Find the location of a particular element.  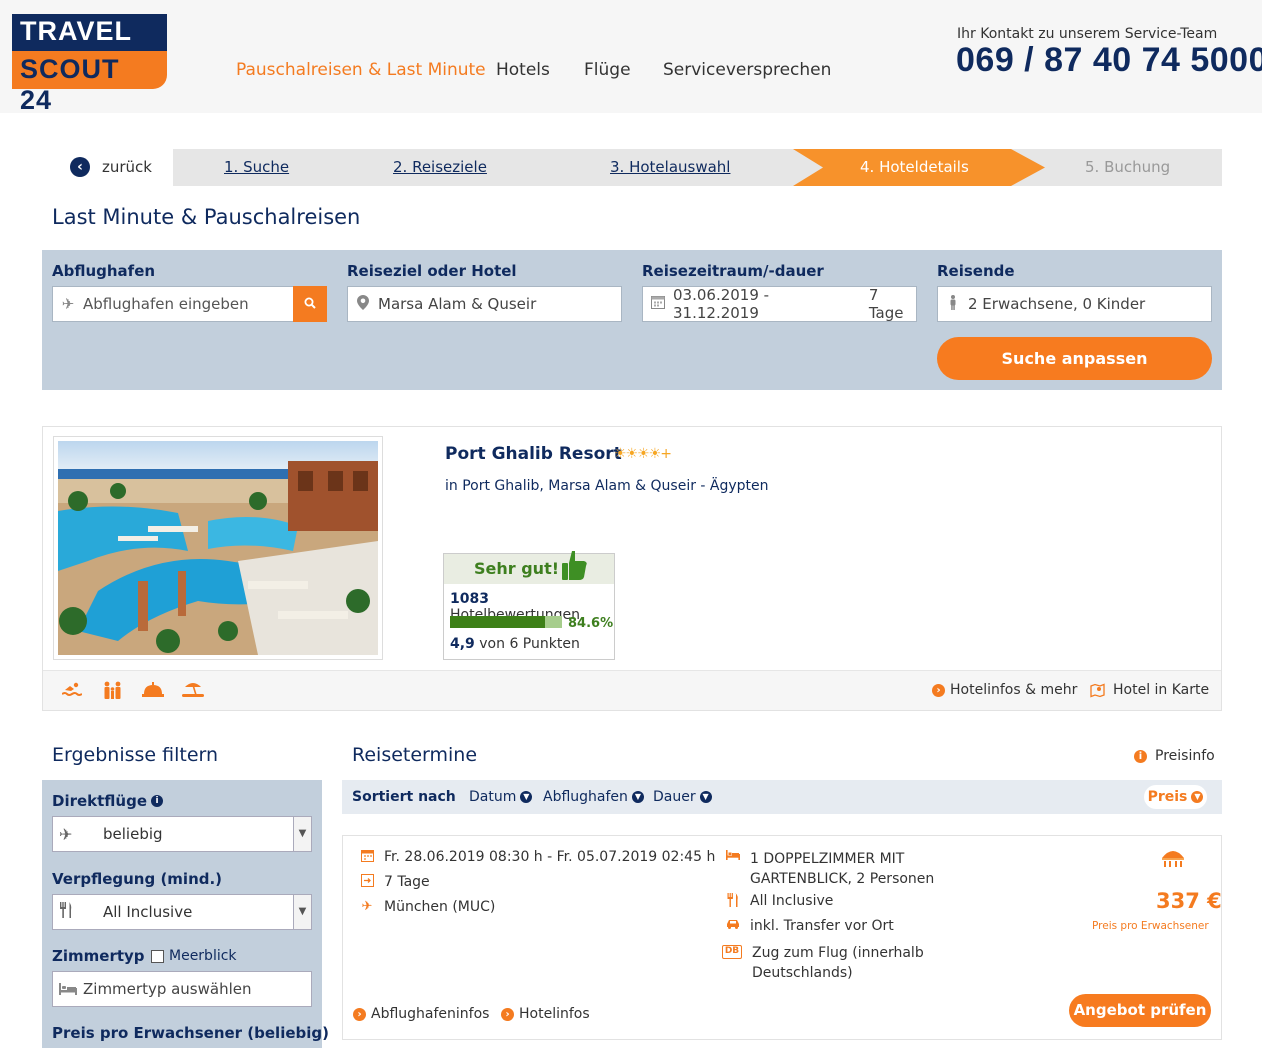

offer-board-row: All Inclusive is located at coordinates (779, 902).